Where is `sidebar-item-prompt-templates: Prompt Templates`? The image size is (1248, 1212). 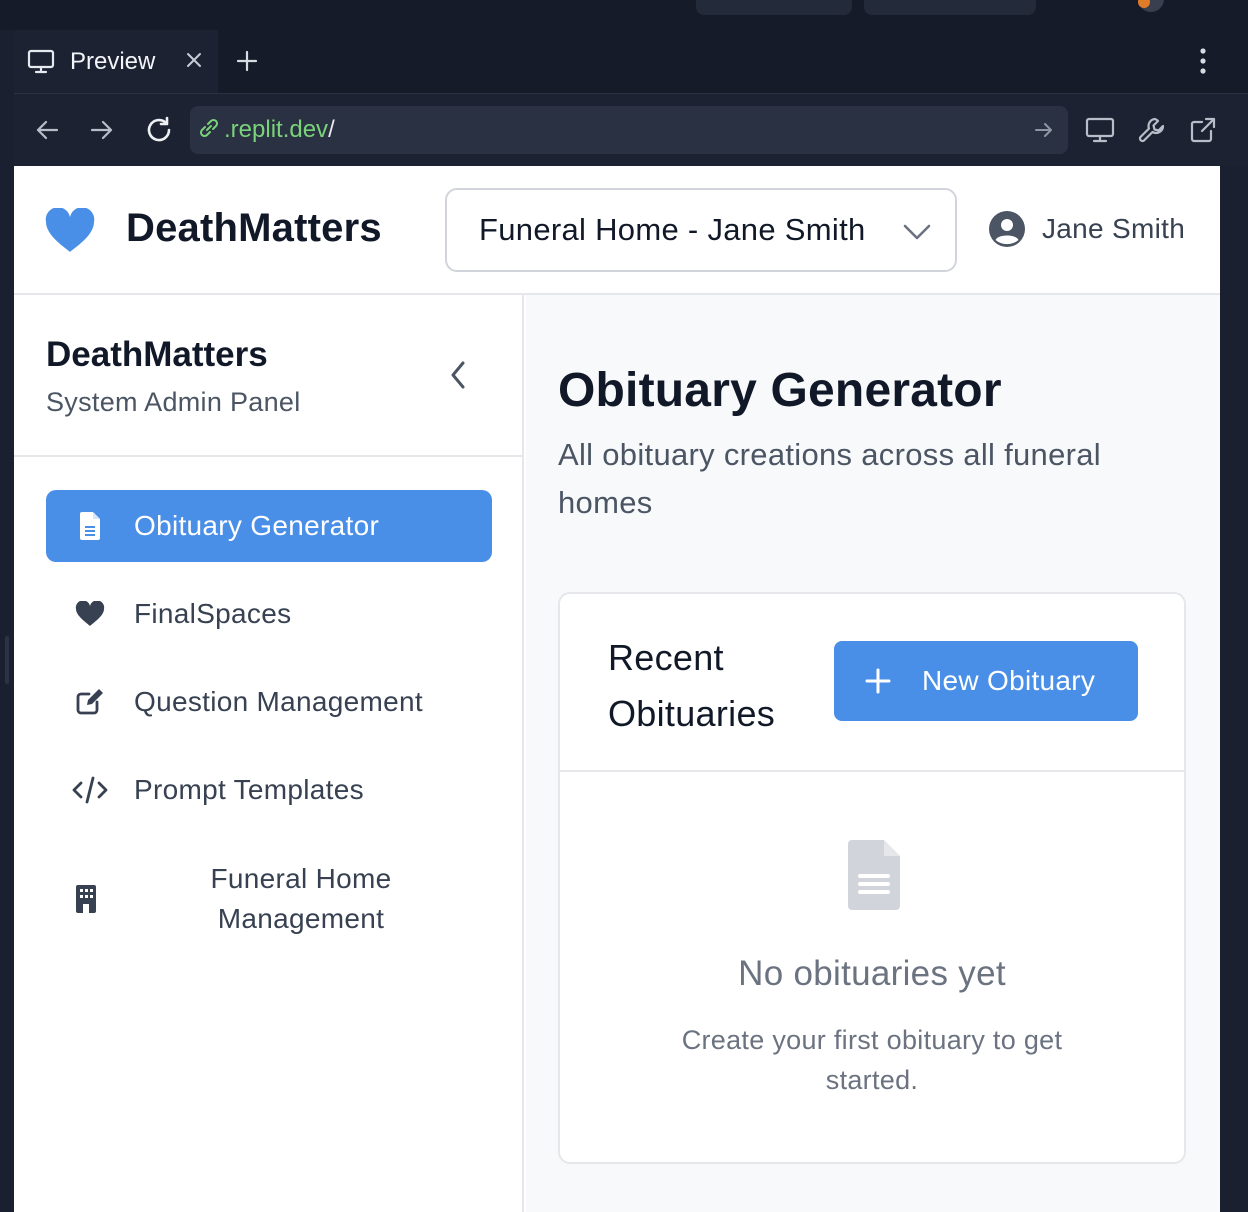
sidebar-item-prompt-templates: Prompt Templates is located at coordinates (269, 790).